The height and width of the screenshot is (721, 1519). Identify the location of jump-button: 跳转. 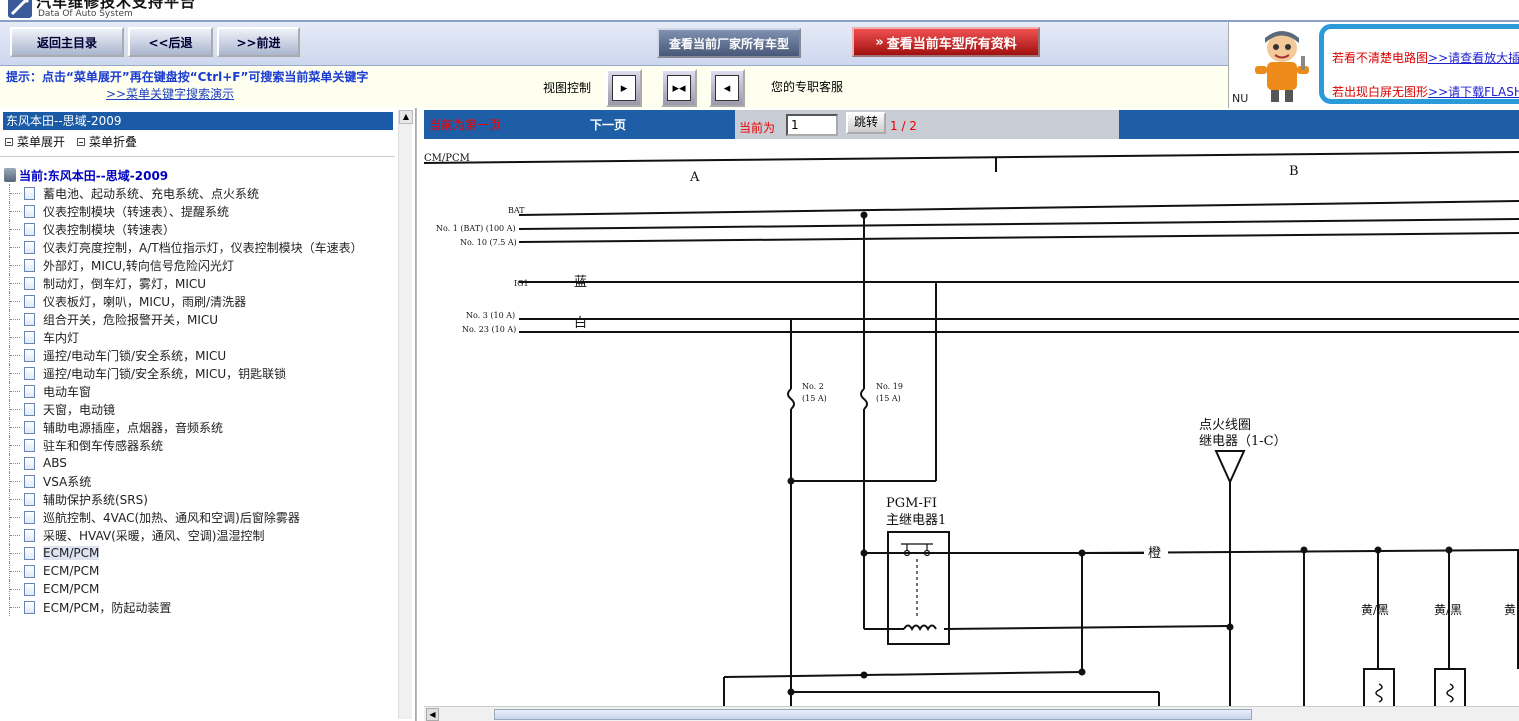
(866, 123).